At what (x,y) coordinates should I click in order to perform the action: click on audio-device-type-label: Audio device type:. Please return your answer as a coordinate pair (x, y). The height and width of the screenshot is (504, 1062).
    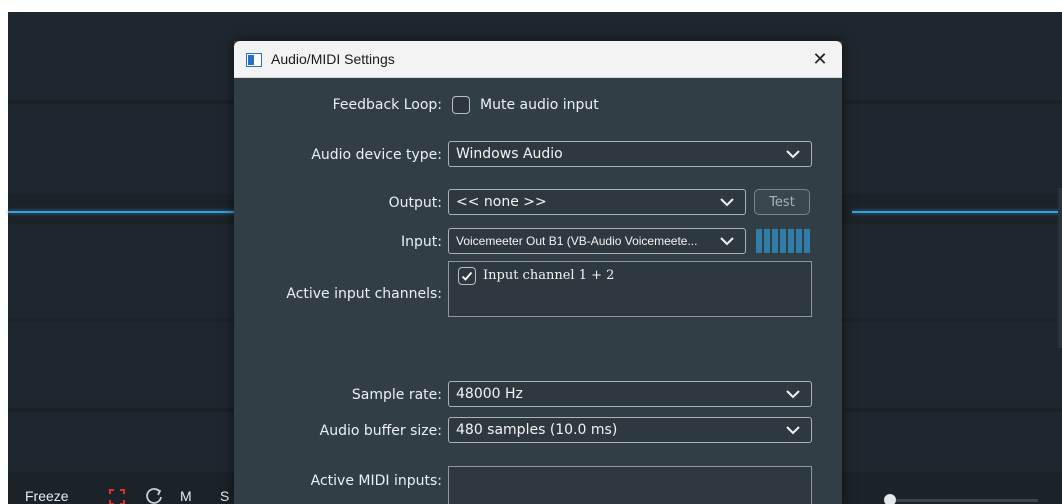
    Looking at the image, I should click on (376, 155).